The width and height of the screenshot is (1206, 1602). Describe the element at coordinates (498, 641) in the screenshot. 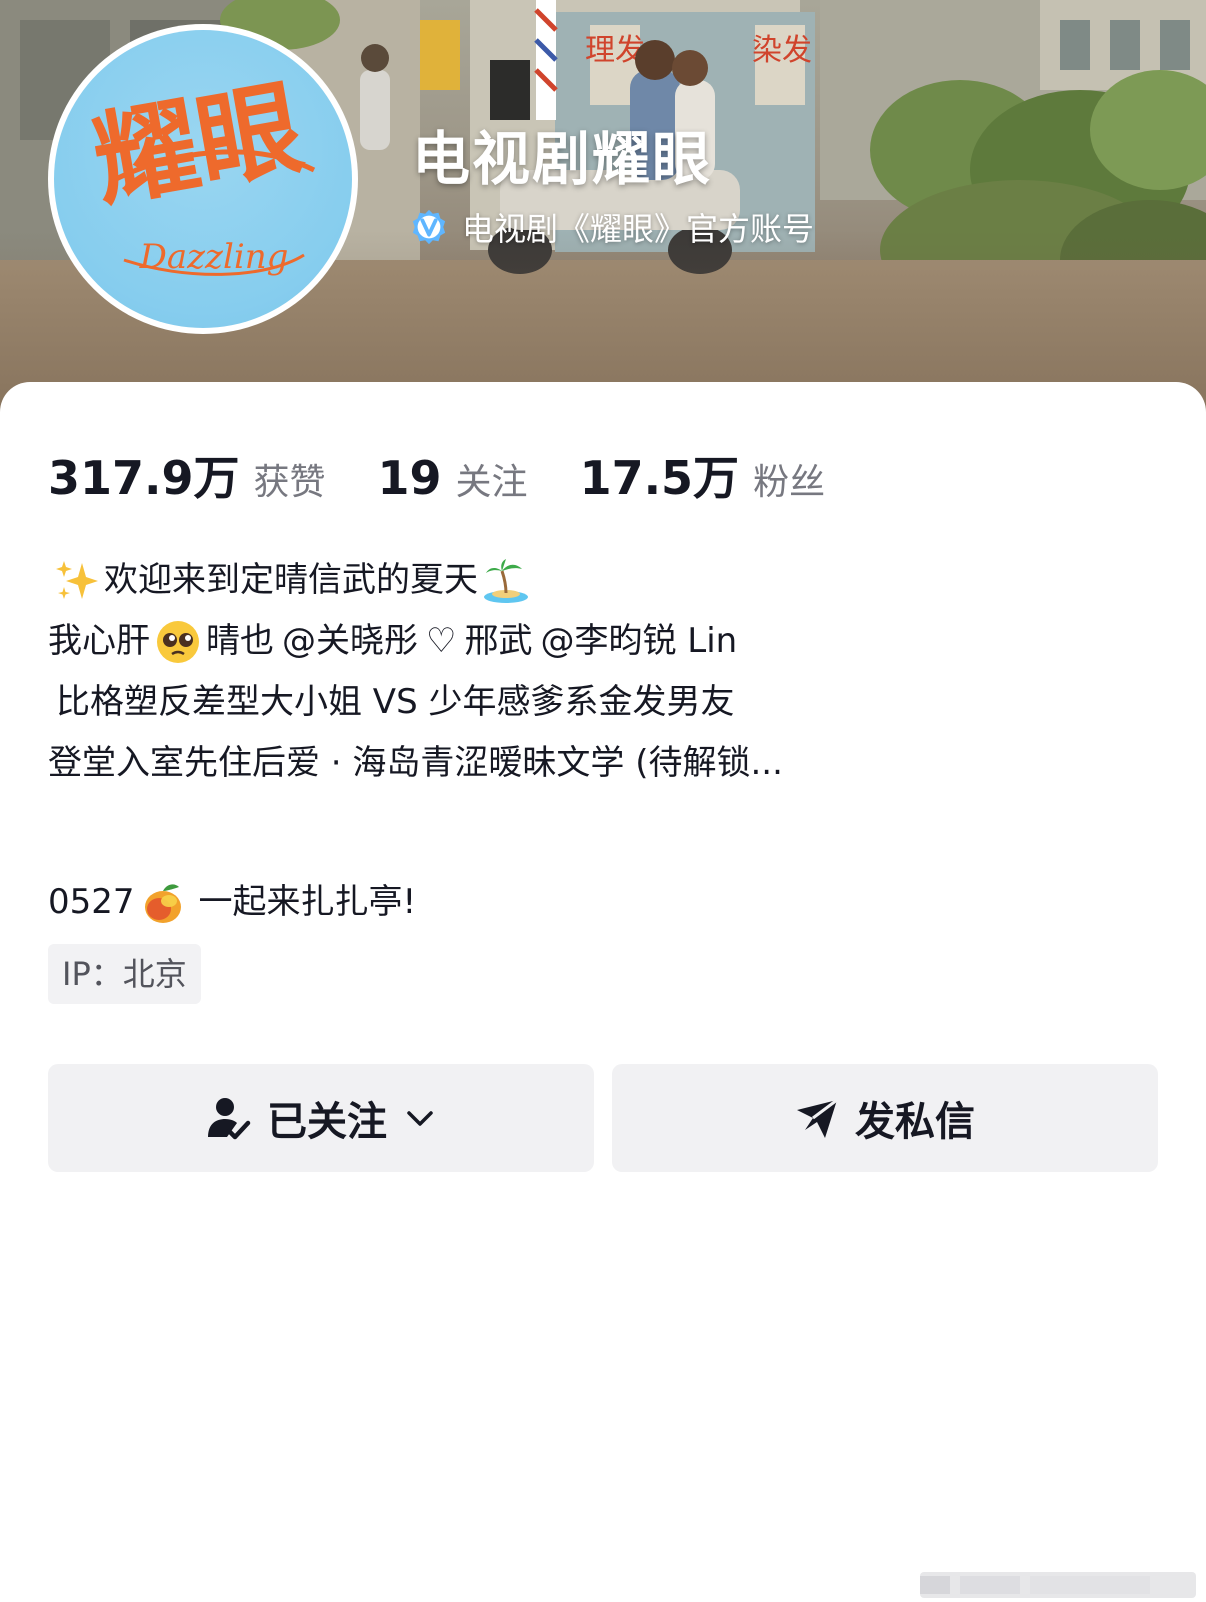

I see `bio-text-c: 邢武` at that location.